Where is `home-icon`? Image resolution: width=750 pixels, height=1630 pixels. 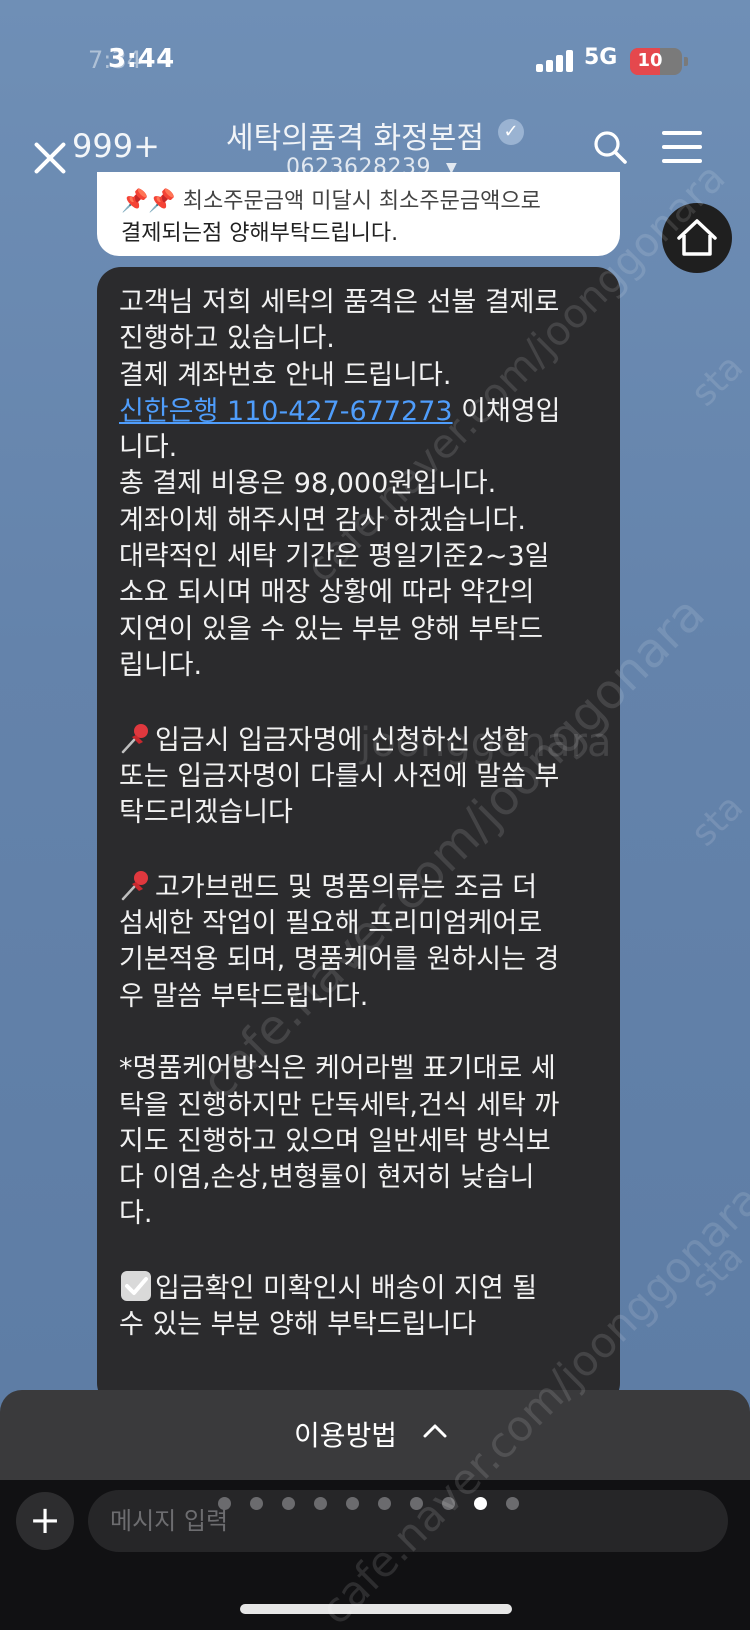 home-icon is located at coordinates (697, 237).